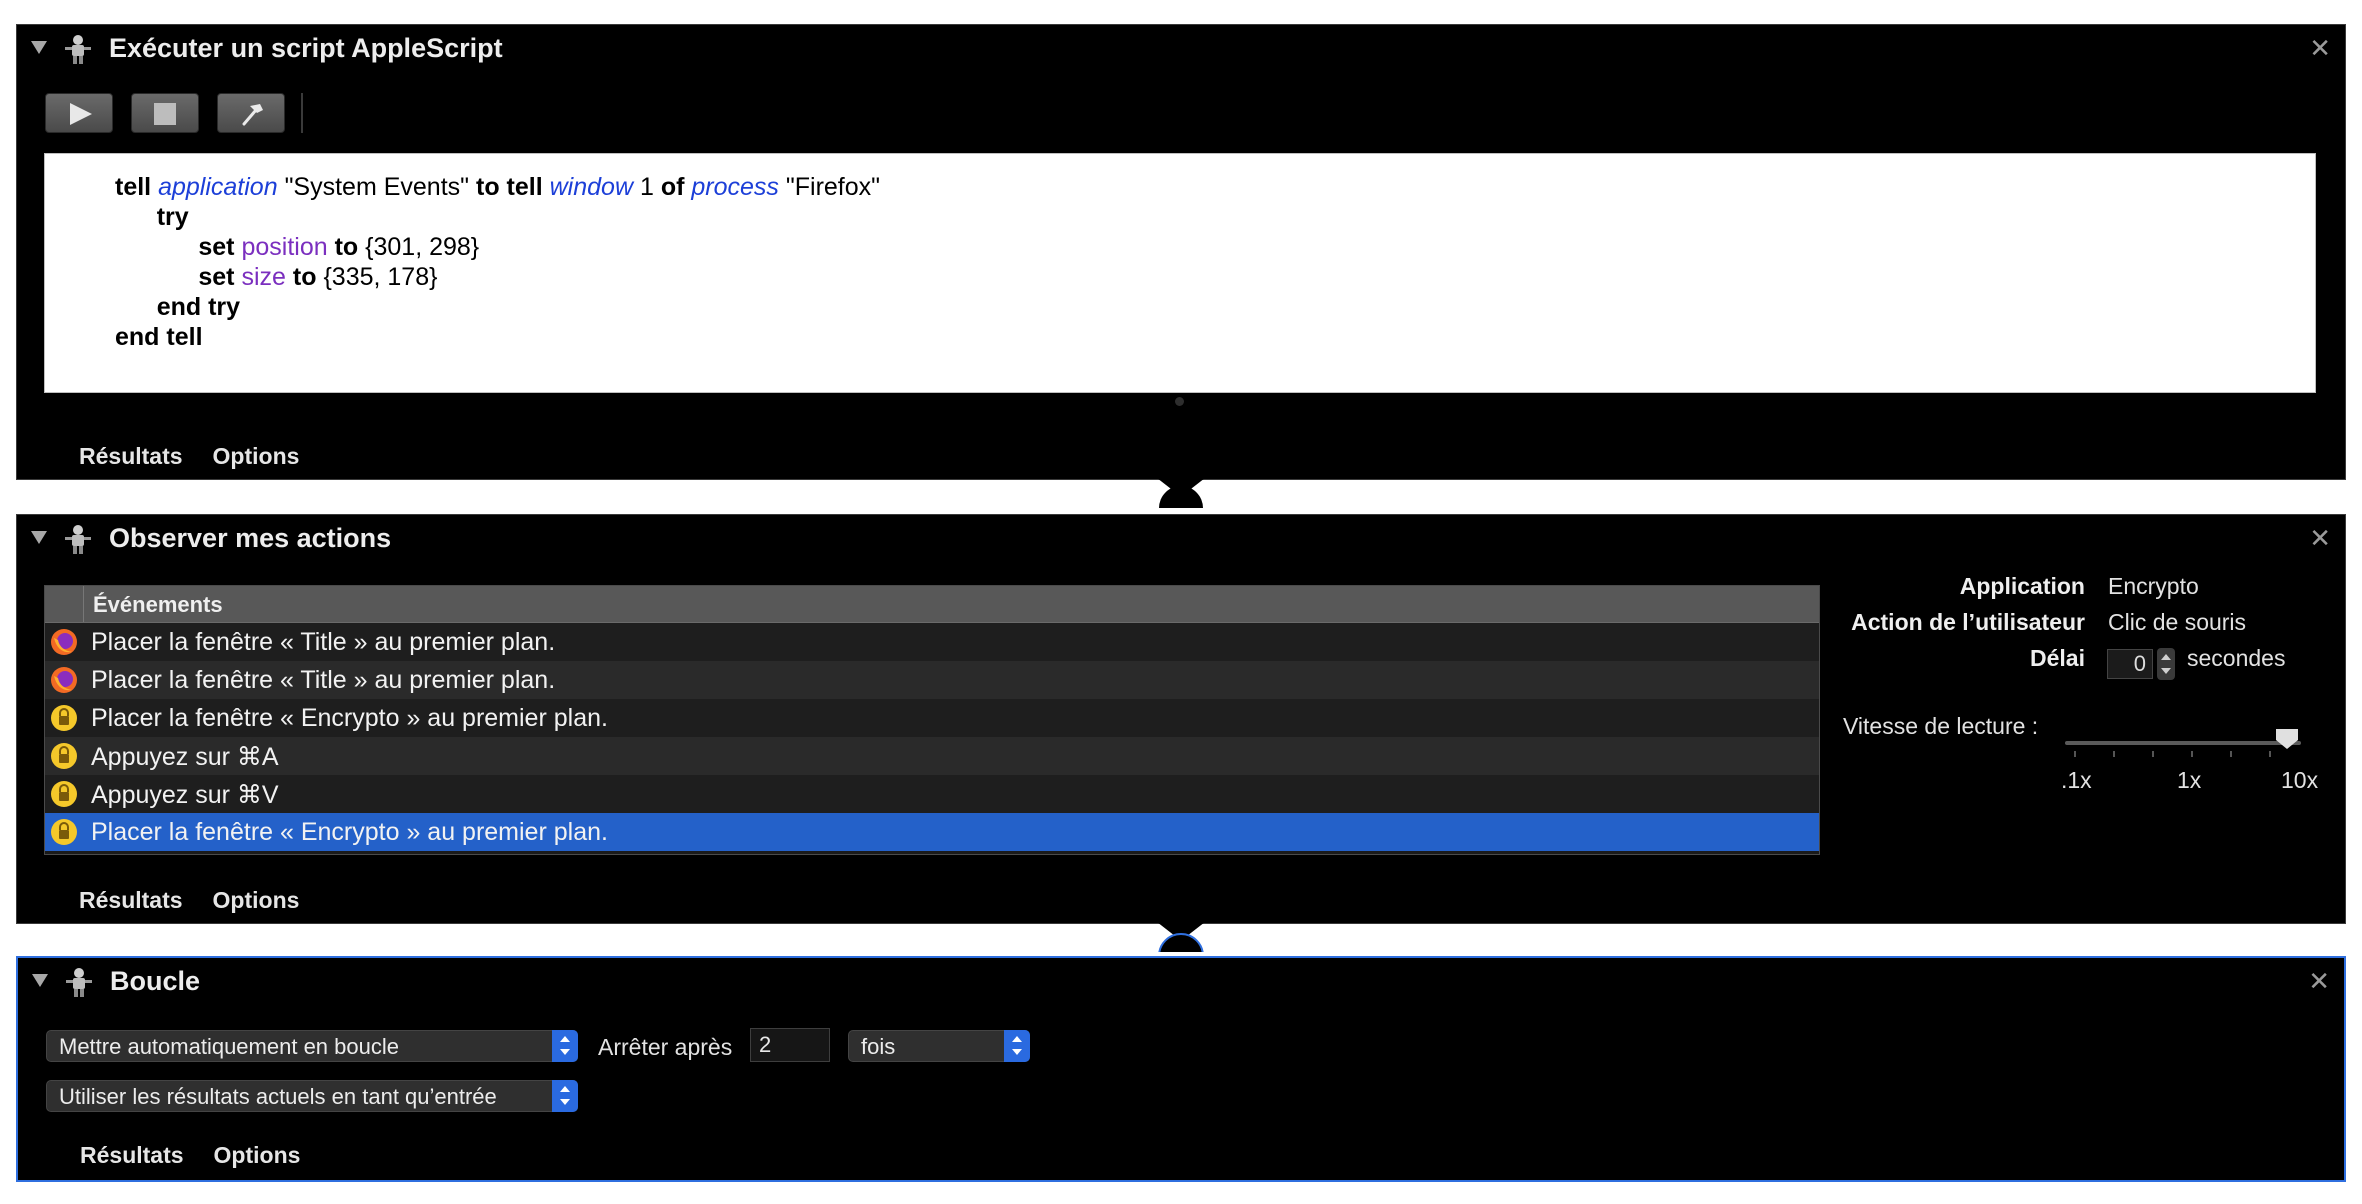 The image size is (2362, 1204). Describe the element at coordinates (1181, 49) in the screenshot. I see `action-header: Exécuter un script AppleScript ✕` at that location.